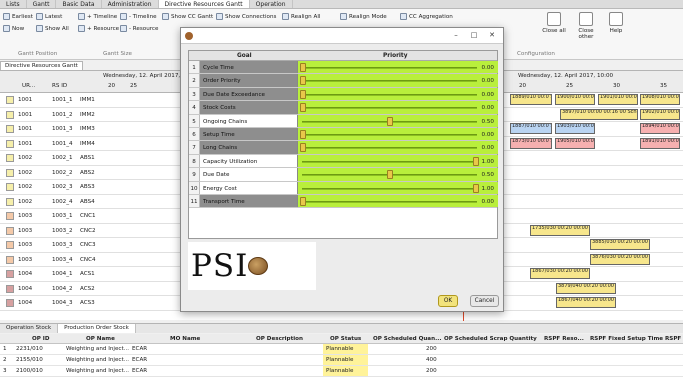 Image resolution: width=683 pixels, height=384 pixels. What do you see at coordinates (620, 259) in the screenshot?
I see `gantt-operation-bar: 3876/030 00:20 00:00 Scheduled` at bounding box center [620, 259].